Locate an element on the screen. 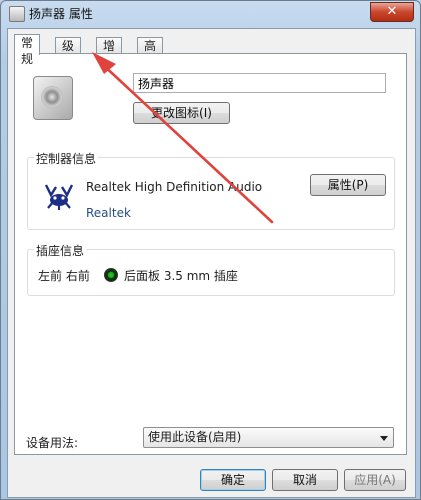 This screenshot has width=421, height=500. speaker-app-icon is located at coordinates (17, 14).